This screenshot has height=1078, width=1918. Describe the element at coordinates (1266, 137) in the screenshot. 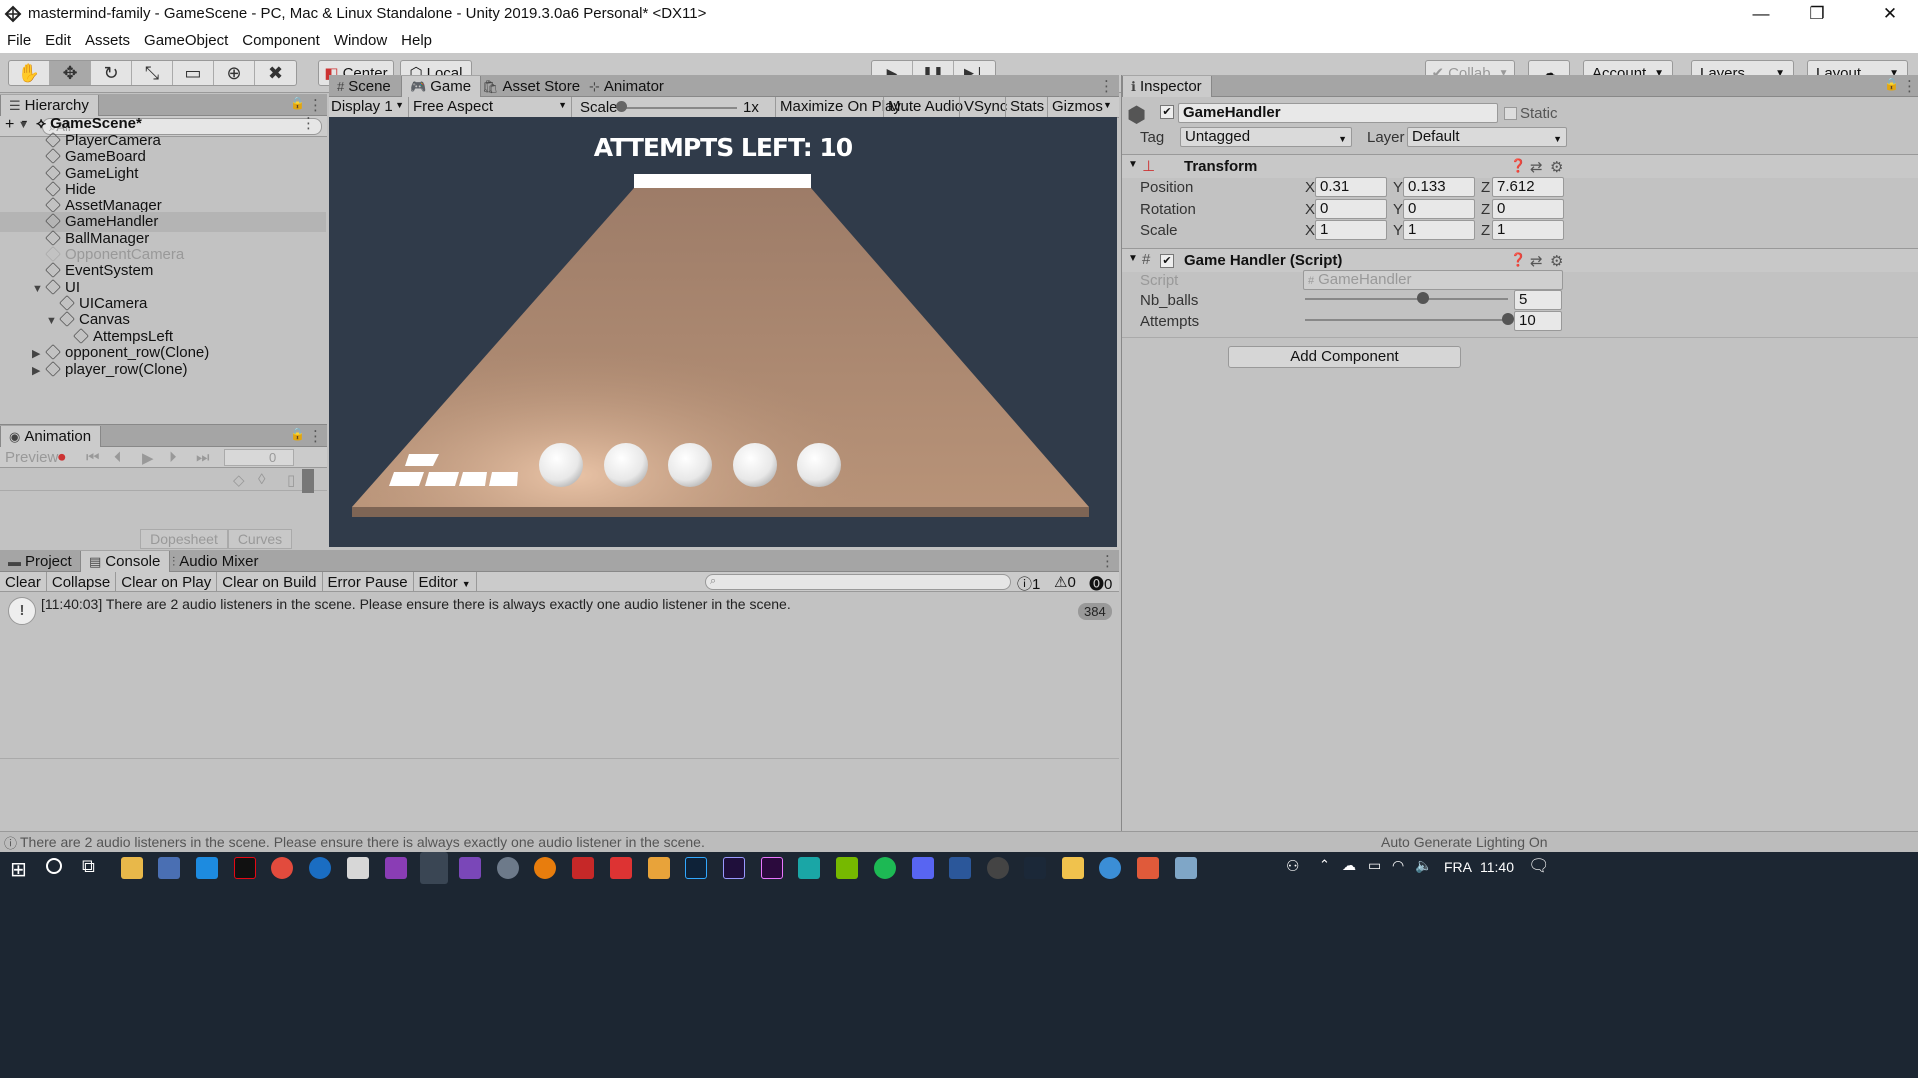

I see `tag-dropdown: Untagged ▼` at that location.